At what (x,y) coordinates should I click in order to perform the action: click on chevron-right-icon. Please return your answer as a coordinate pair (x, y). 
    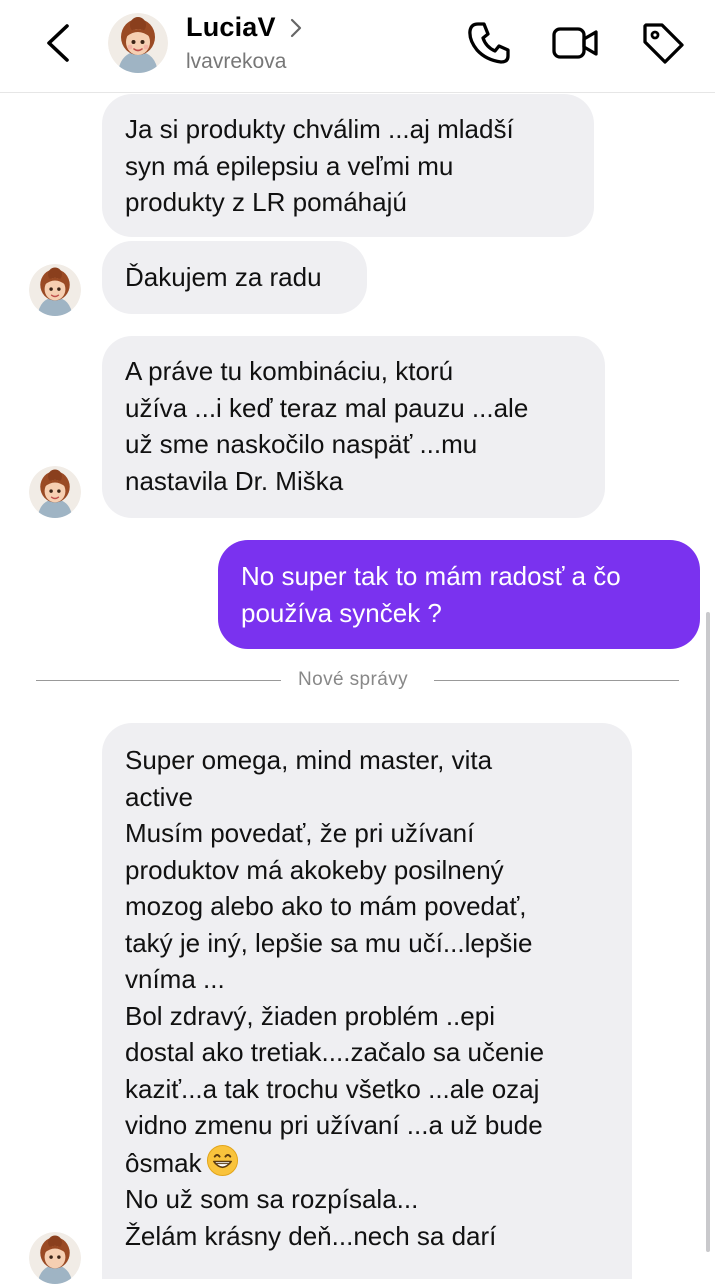
    Looking at the image, I should click on (296, 28).